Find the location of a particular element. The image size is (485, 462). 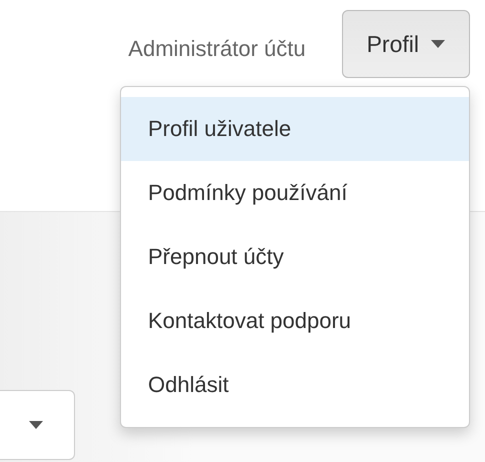

role-label: Administrátor účtu is located at coordinates (217, 49).